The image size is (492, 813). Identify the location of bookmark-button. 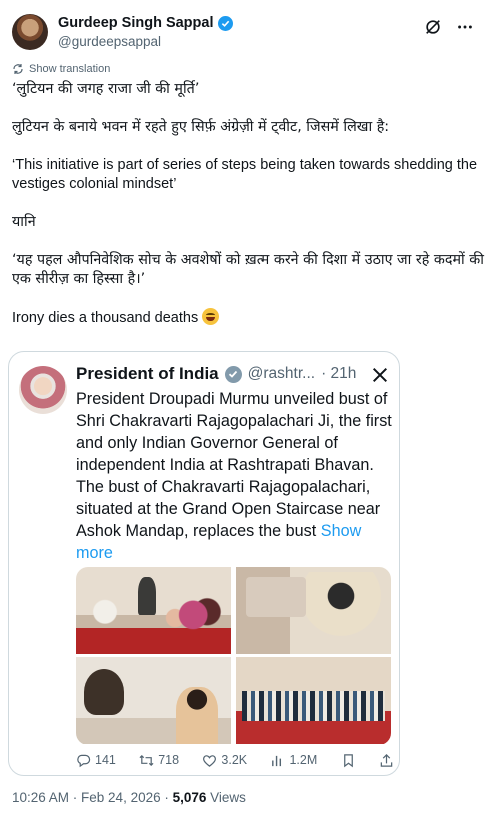
(348, 760).